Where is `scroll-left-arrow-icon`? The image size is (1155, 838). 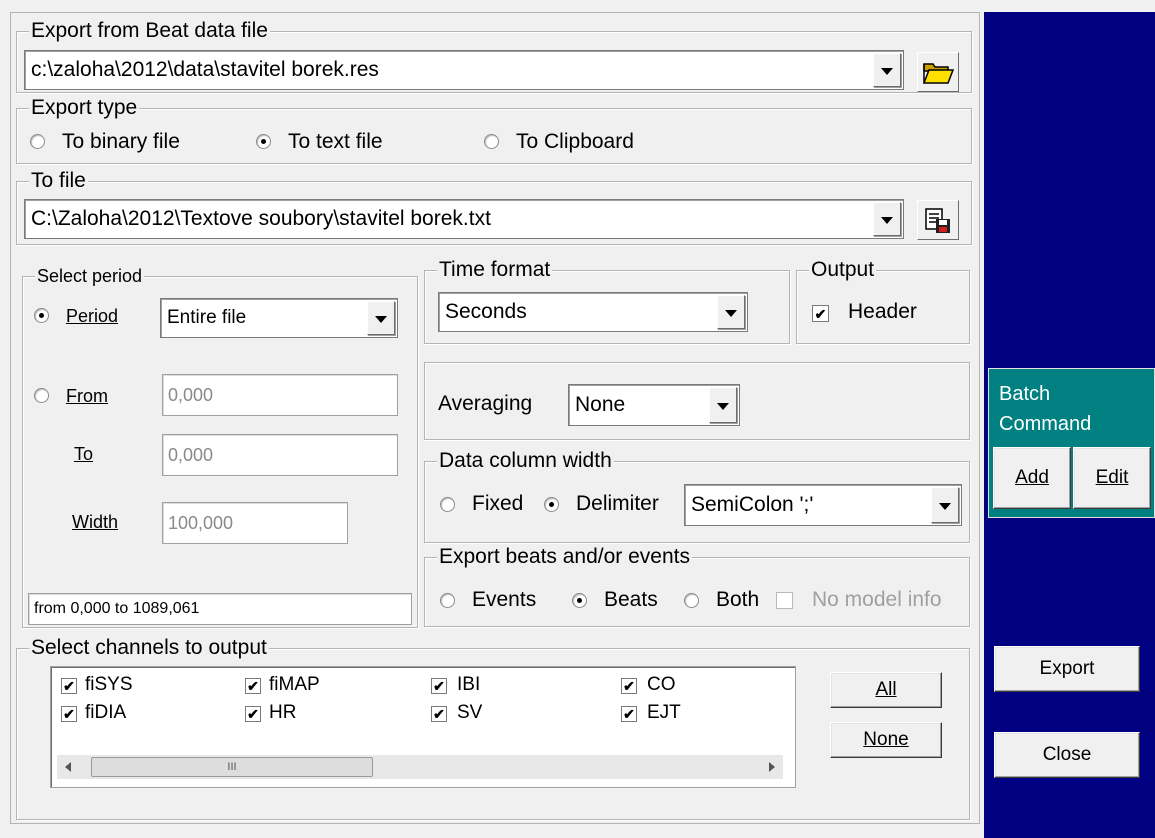
scroll-left-arrow-icon is located at coordinates (68, 767).